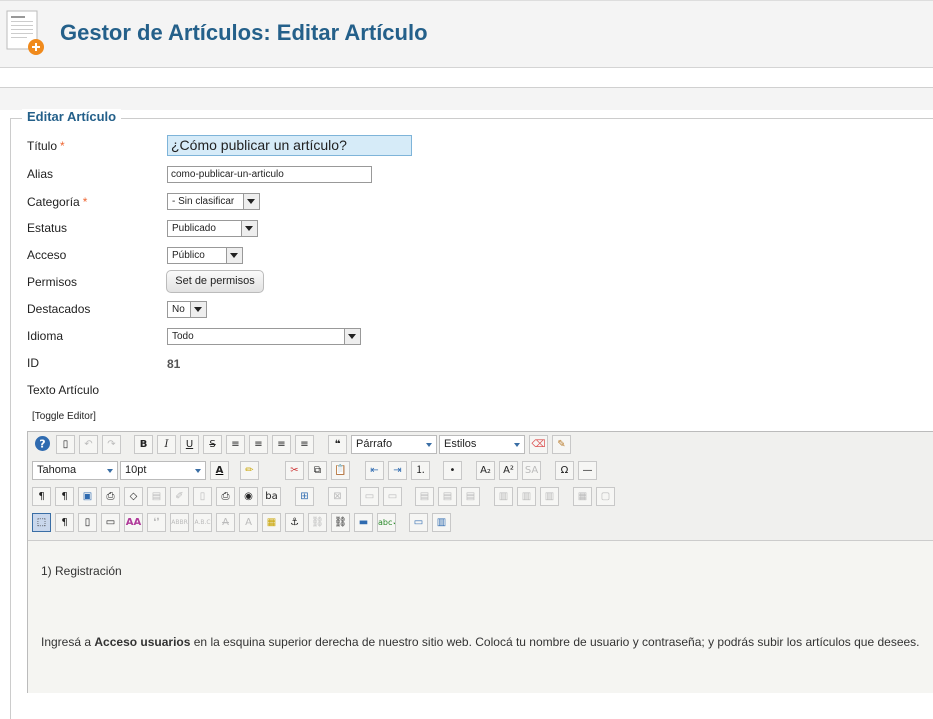 Image resolution: width=933 pixels, height=719 pixels. Describe the element at coordinates (215, 281) in the screenshot. I see `permissions-button: Set de permisos` at that location.